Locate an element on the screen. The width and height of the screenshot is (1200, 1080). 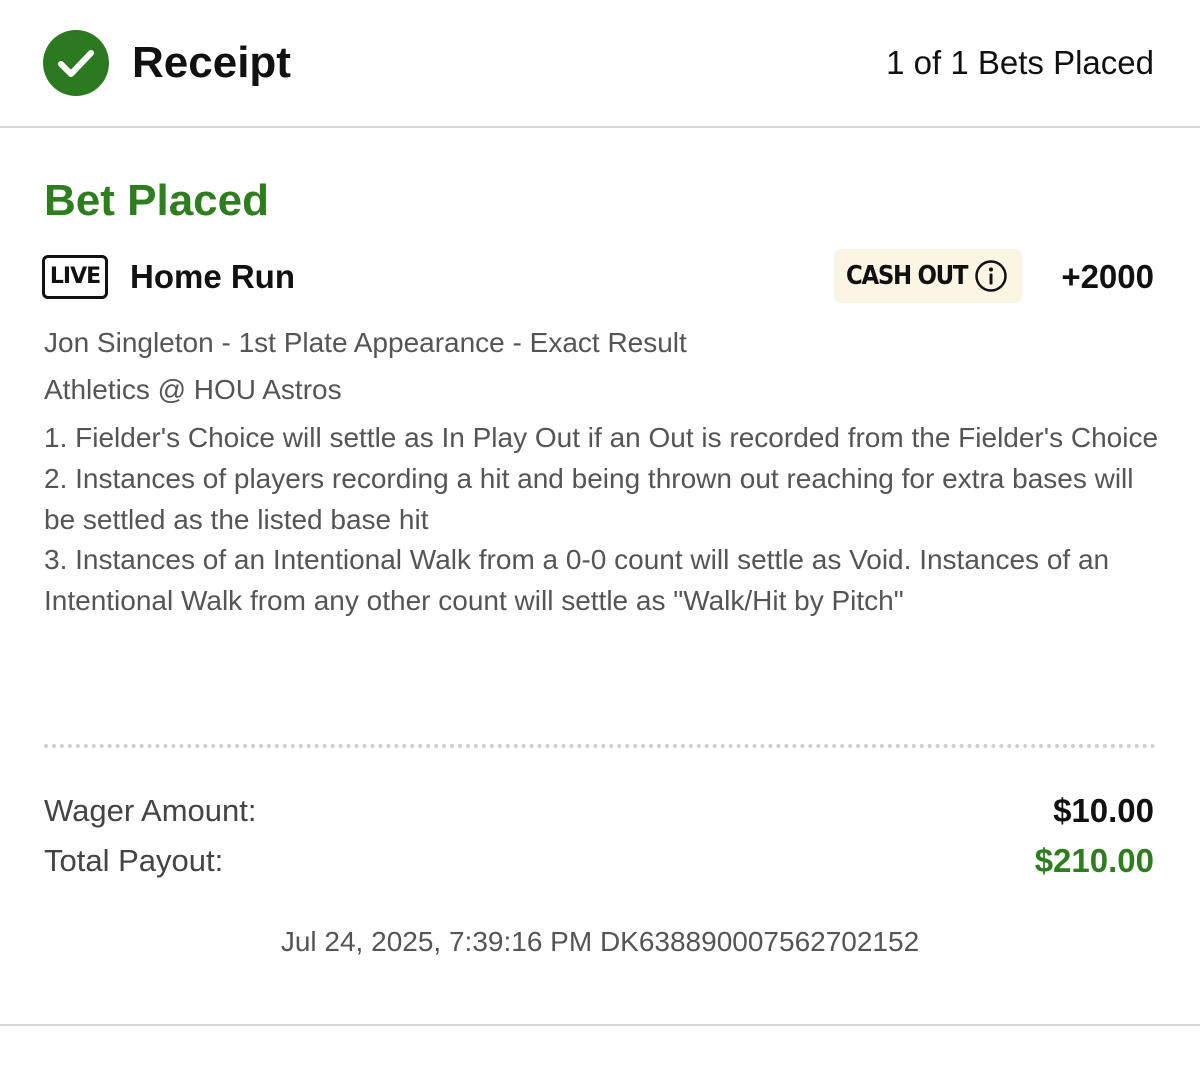
wager-amount-label: Wager Amount: is located at coordinates (150, 810).